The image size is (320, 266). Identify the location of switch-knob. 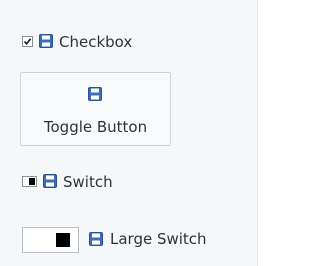
(32, 181).